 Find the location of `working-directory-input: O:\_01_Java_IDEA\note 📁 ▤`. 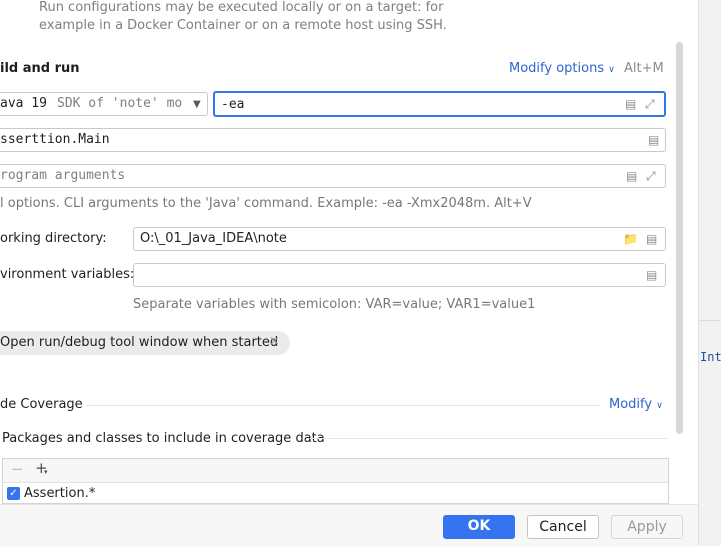

working-directory-input: O:\_01_Java_IDEA\note 📁 ▤ is located at coordinates (399, 239).